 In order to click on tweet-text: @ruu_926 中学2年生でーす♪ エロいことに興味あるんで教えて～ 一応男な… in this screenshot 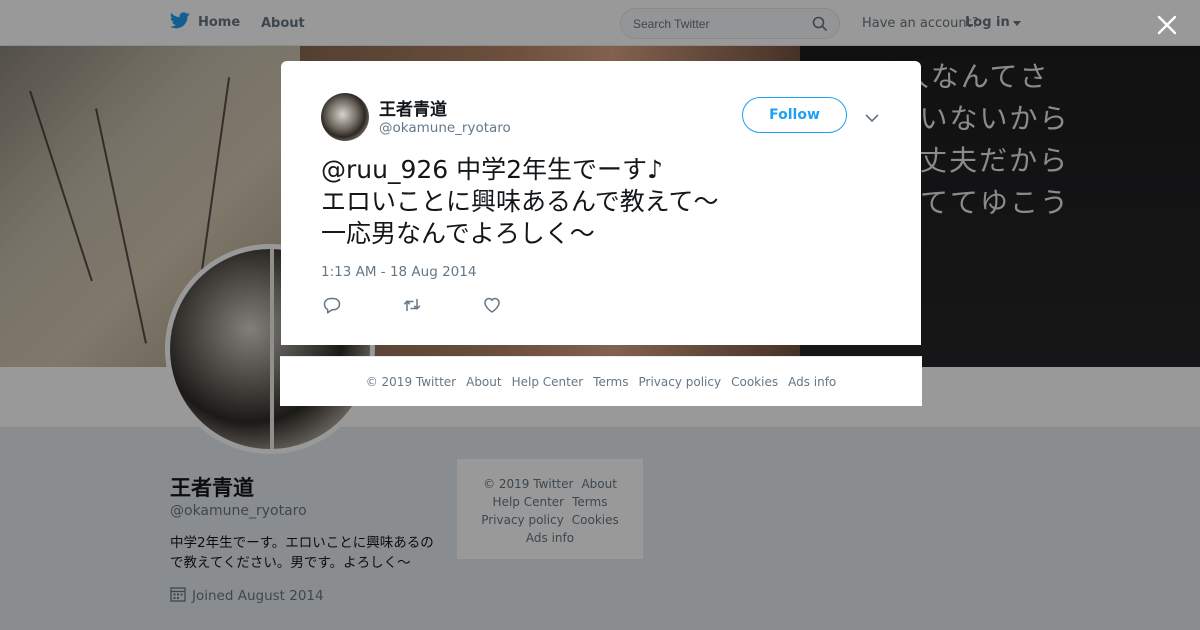, I will do `click(601, 202)`.